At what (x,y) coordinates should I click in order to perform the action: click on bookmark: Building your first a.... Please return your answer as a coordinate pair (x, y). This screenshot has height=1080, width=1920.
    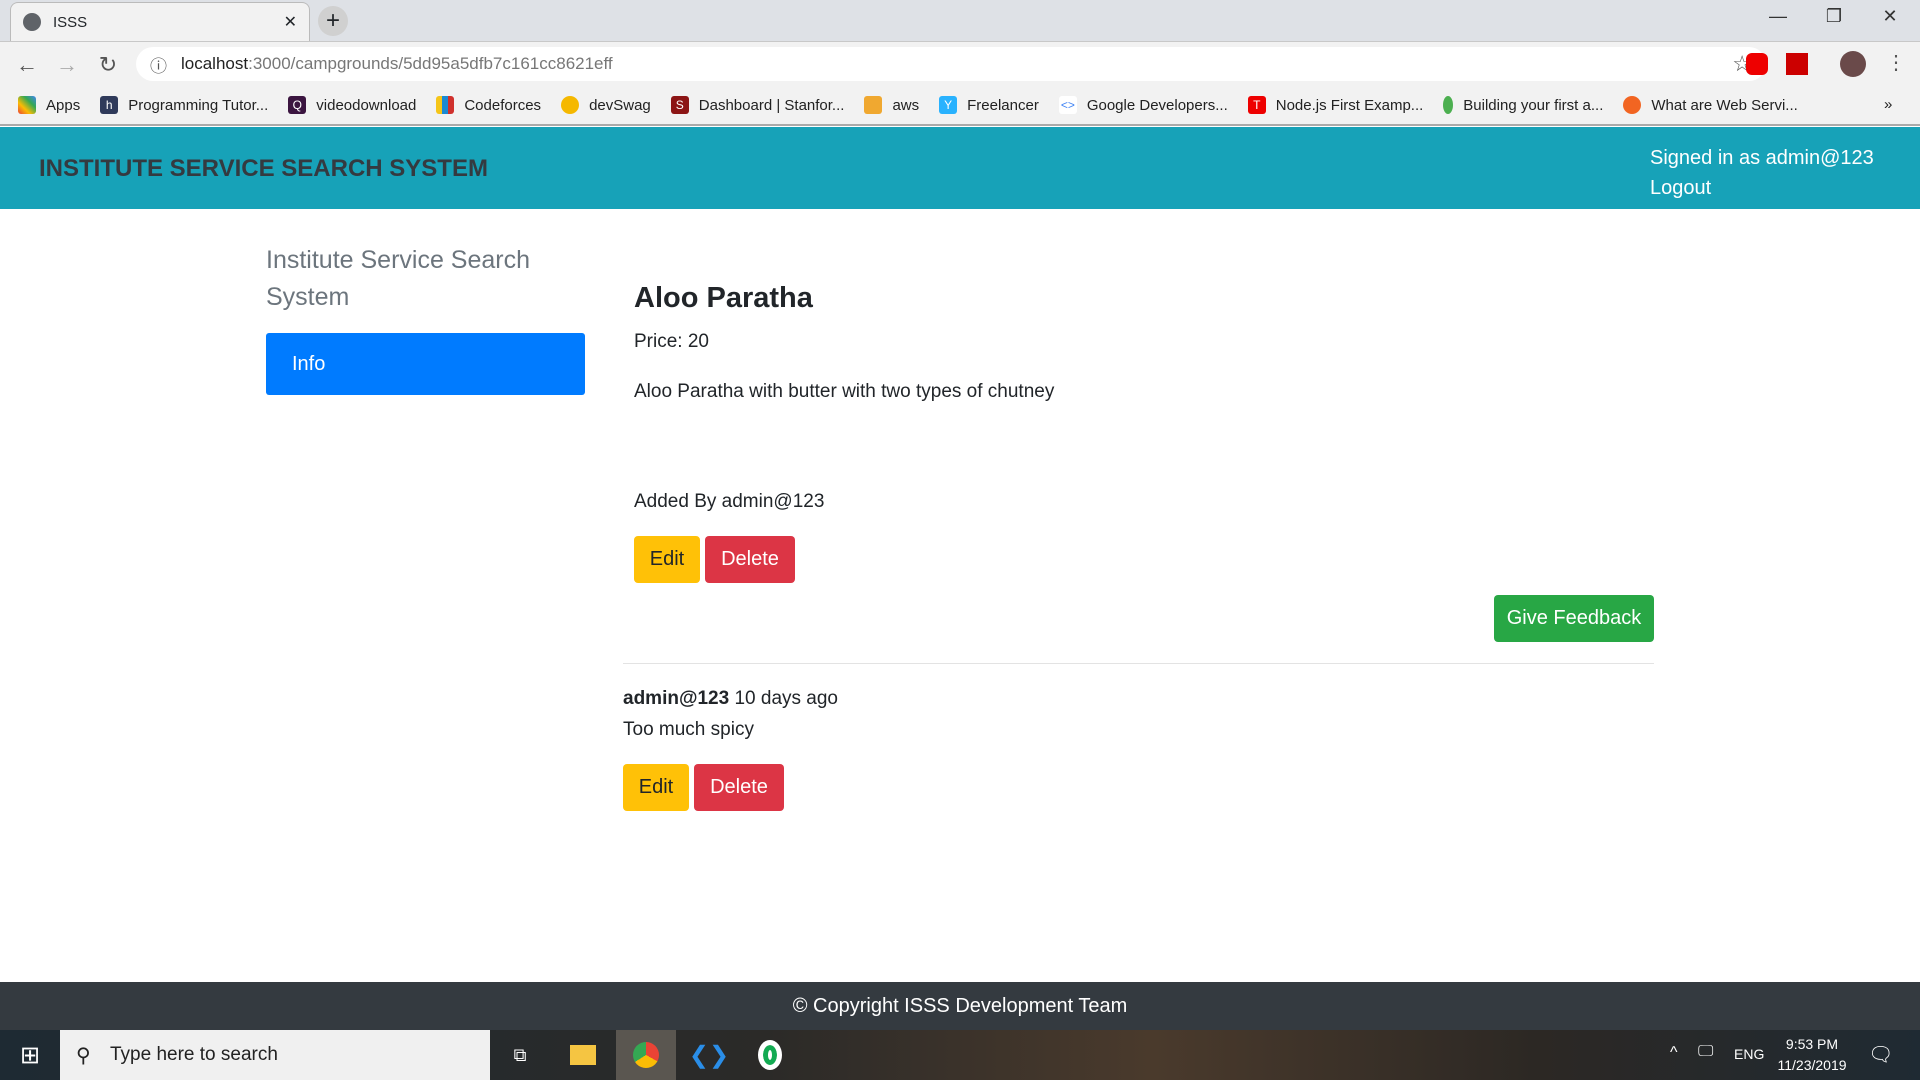
    Looking at the image, I should click on (1523, 105).